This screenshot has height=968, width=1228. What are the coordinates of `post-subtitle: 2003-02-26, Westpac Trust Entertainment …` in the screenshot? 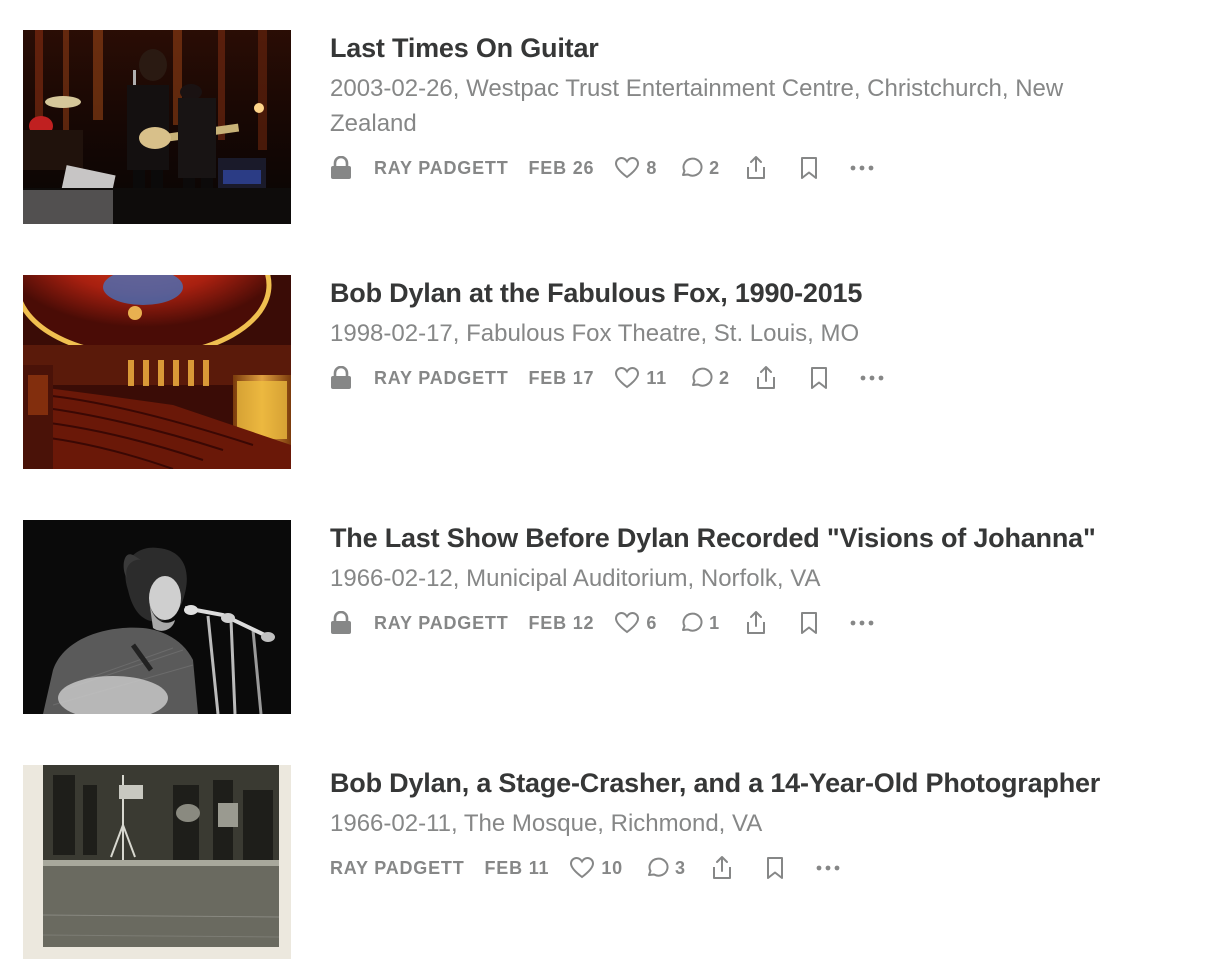 It's located at (740, 106).